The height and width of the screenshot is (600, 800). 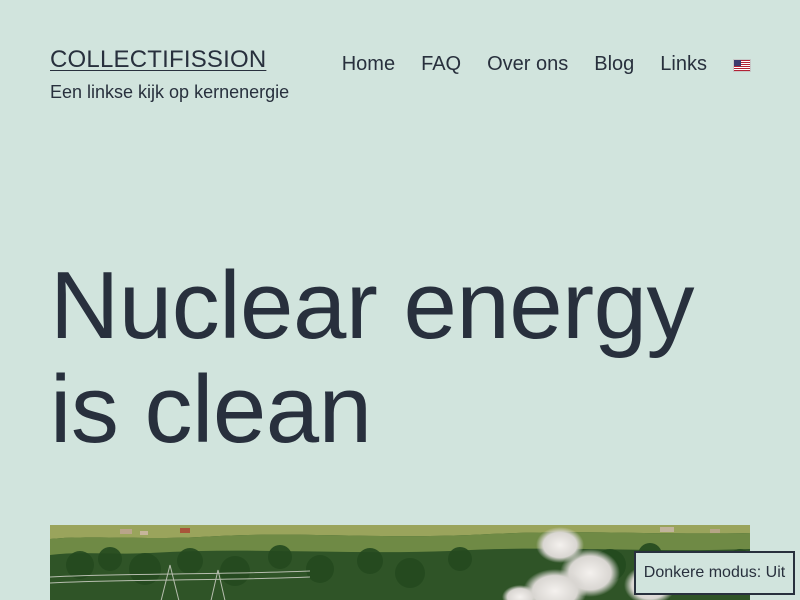 What do you see at coordinates (683, 64) in the screenshot?
I see `nav-item-links: Links` at bounding box center [683, 64].